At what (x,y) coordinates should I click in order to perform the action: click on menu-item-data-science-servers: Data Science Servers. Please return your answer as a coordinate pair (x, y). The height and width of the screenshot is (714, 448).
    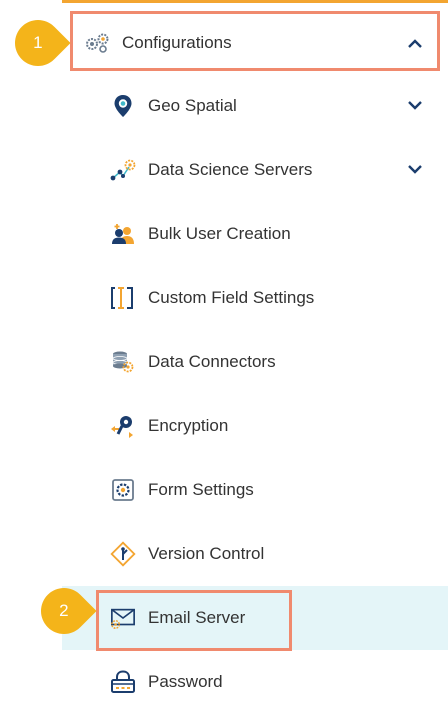
    Looking at the image, I should click on (255, 170).